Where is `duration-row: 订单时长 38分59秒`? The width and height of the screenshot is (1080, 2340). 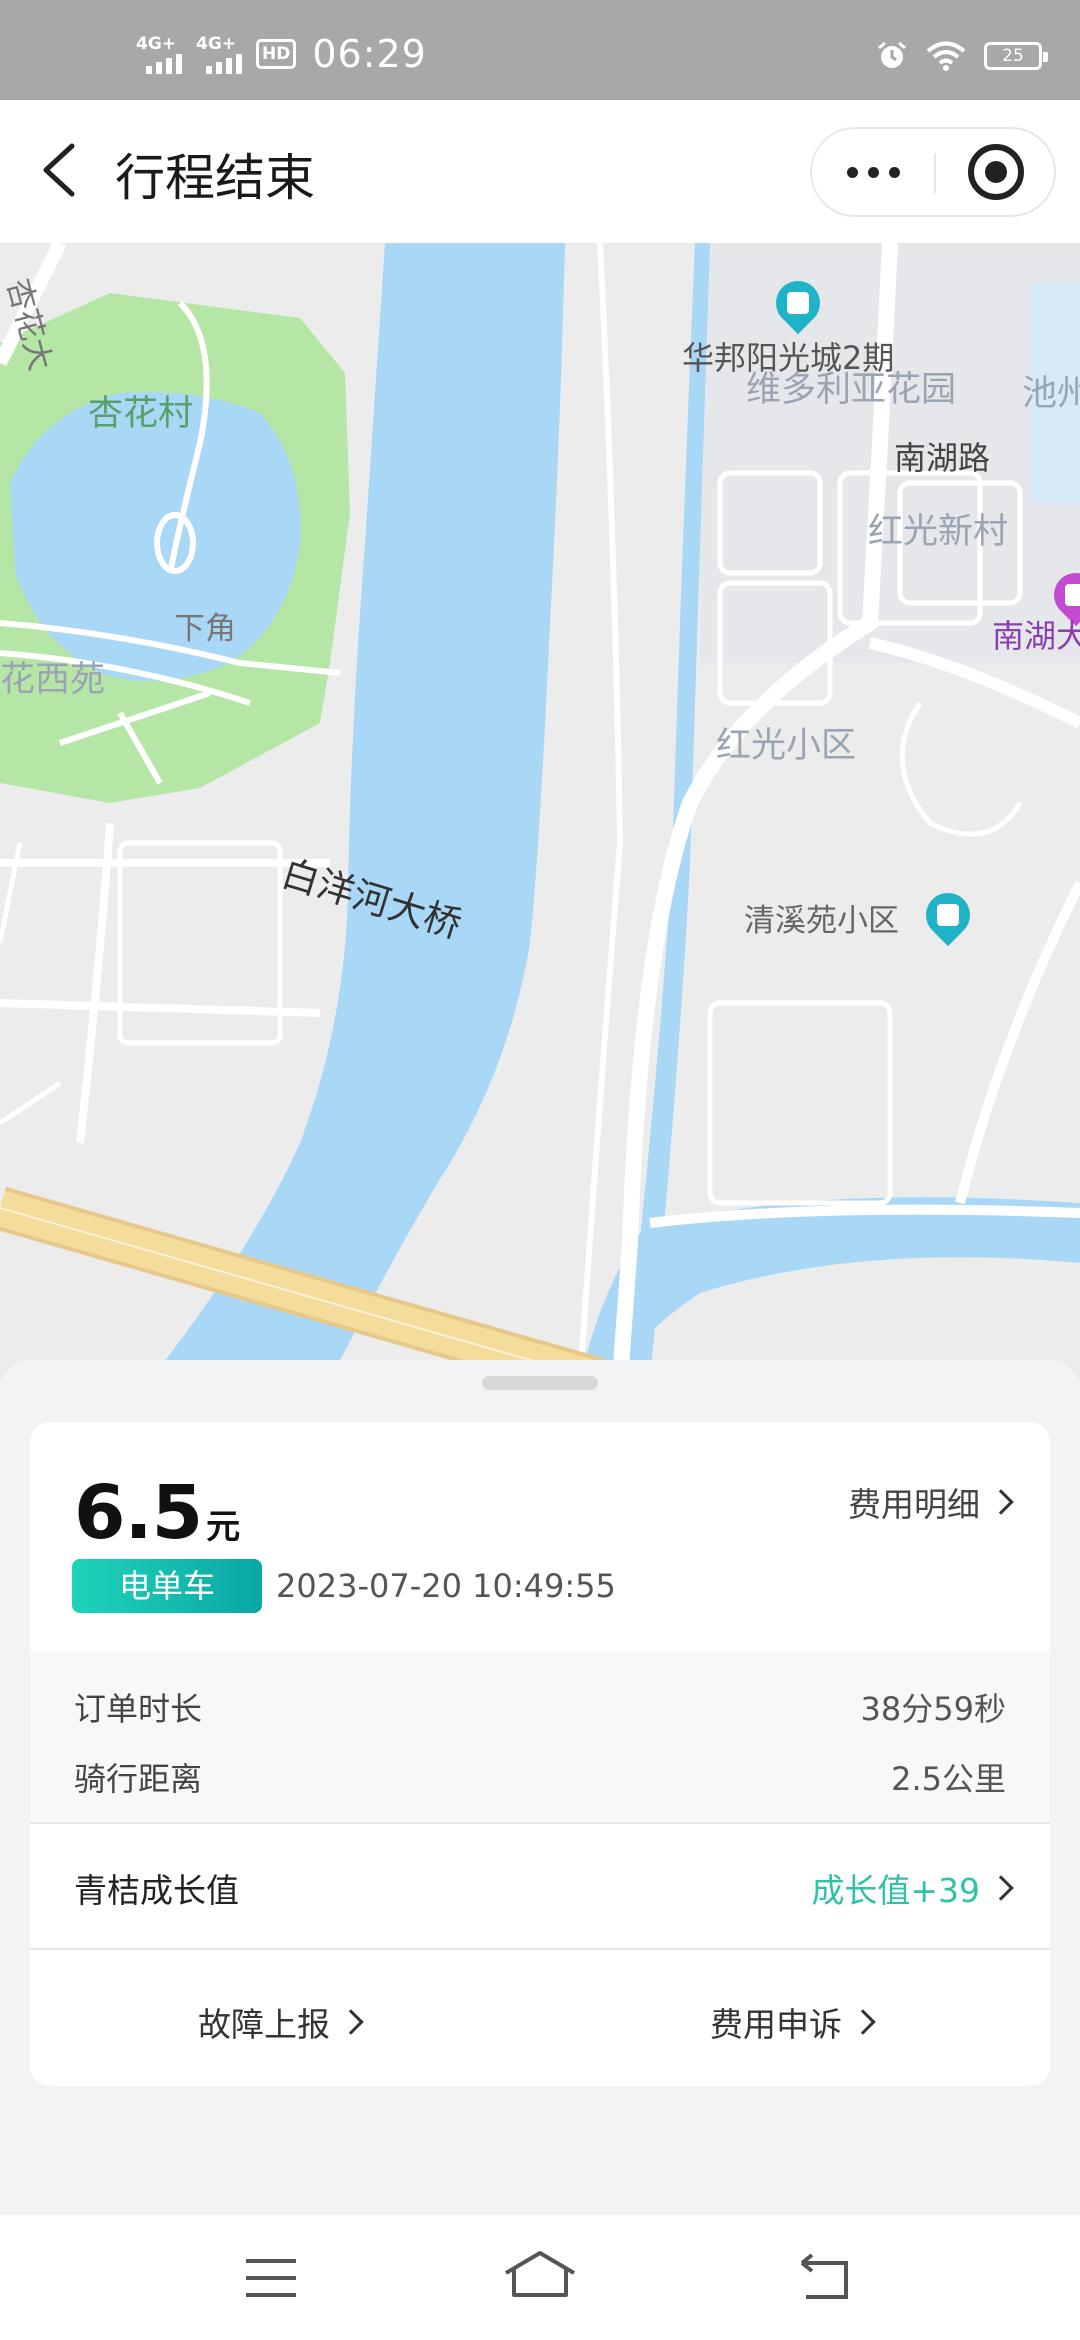 duration-row: 订单时长 38分59秒 is located at coordinates (540, 1705).